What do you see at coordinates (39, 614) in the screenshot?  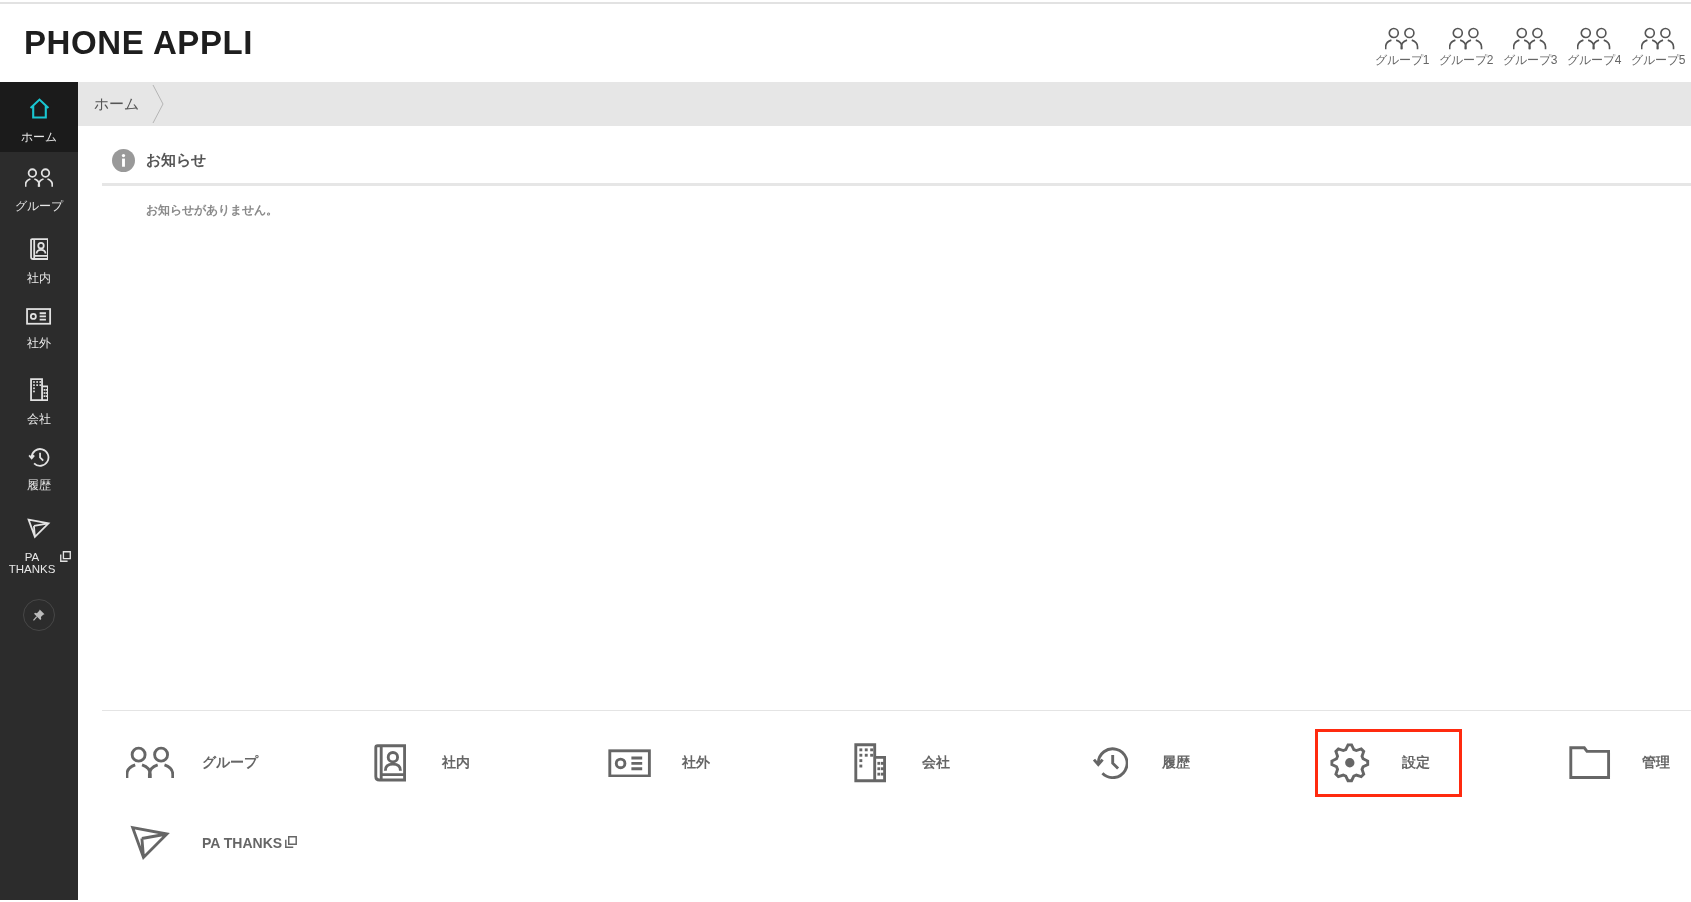 I see `pin-icon` at bounding box center [39, 614].